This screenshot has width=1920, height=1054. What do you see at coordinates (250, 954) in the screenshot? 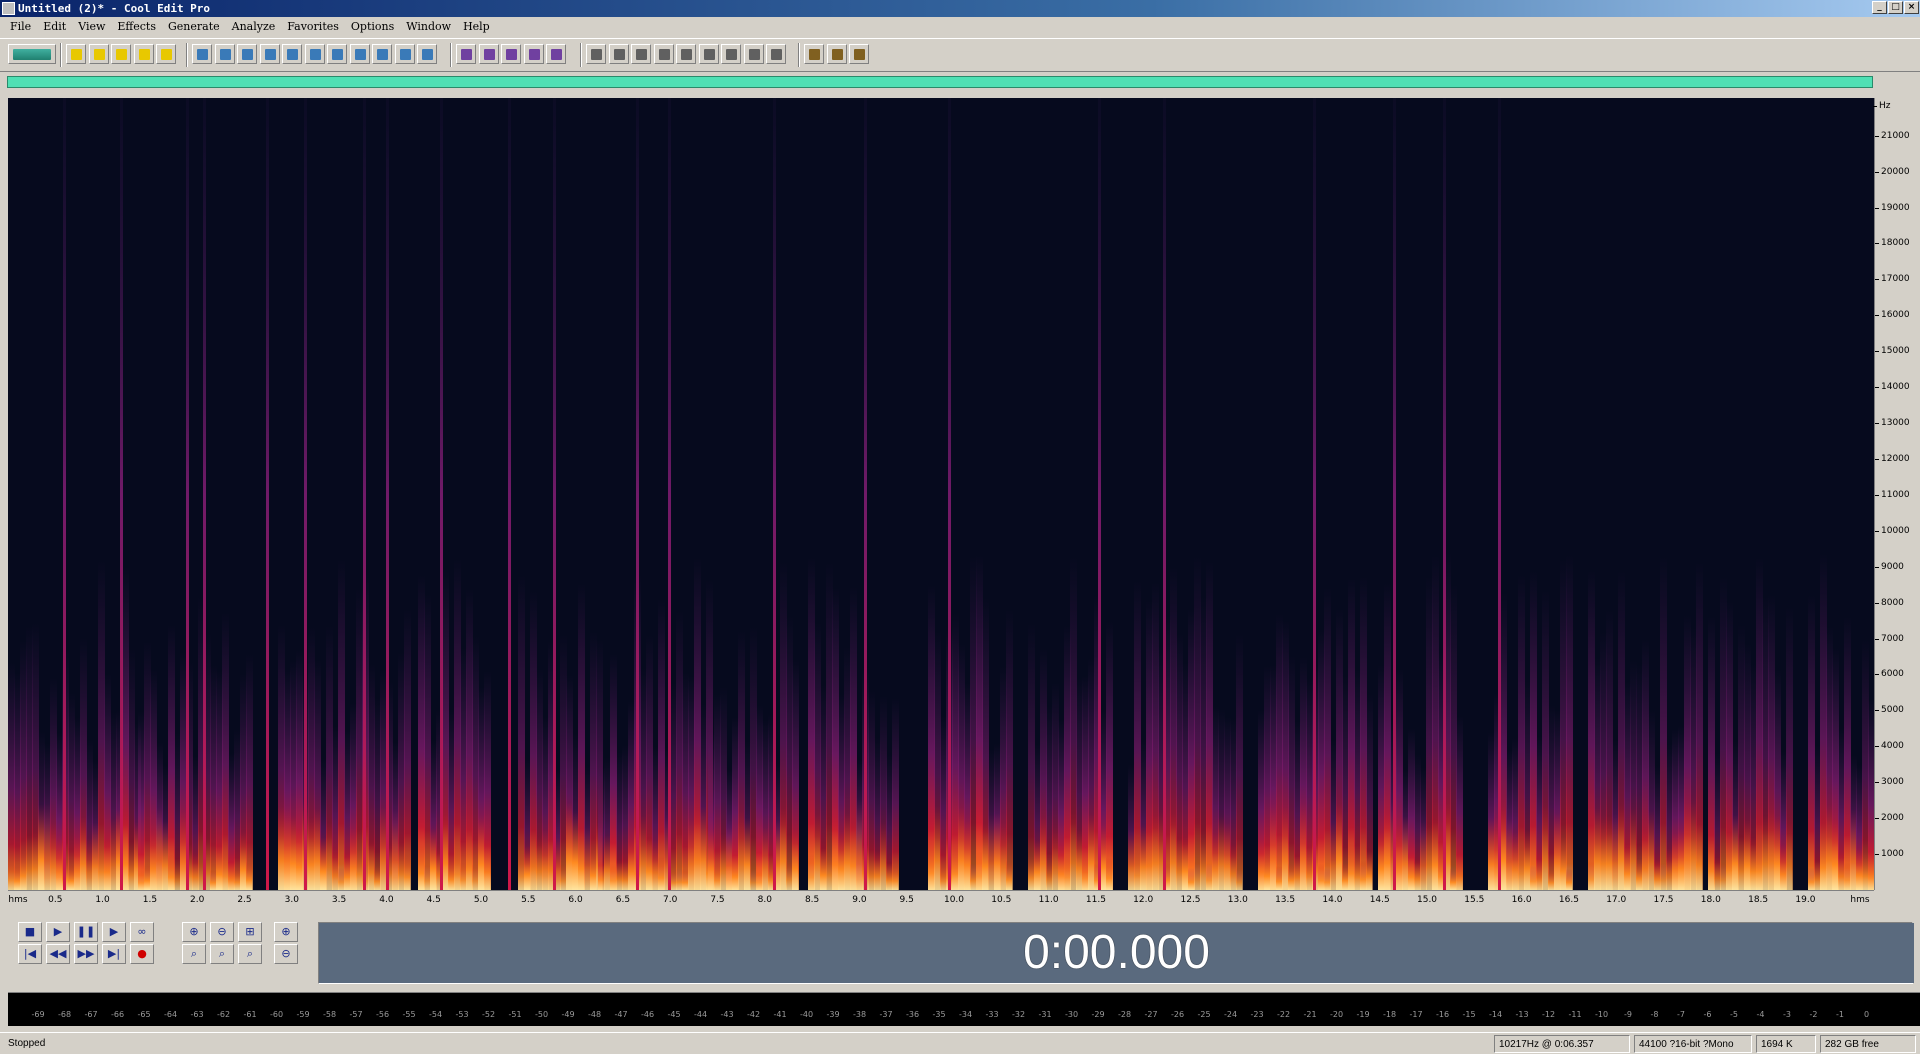
I see `zoom-selection-button: ⌕` at bounding box center [250, 954].